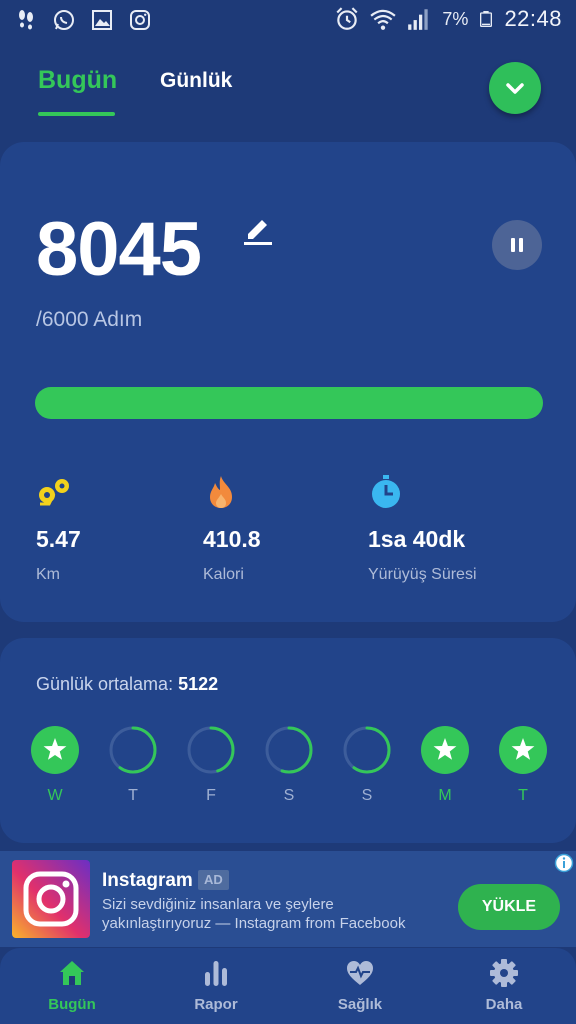 The width and height of the screenshot is (576, 1024). I want to click on signal-icon, so click(418, 19).